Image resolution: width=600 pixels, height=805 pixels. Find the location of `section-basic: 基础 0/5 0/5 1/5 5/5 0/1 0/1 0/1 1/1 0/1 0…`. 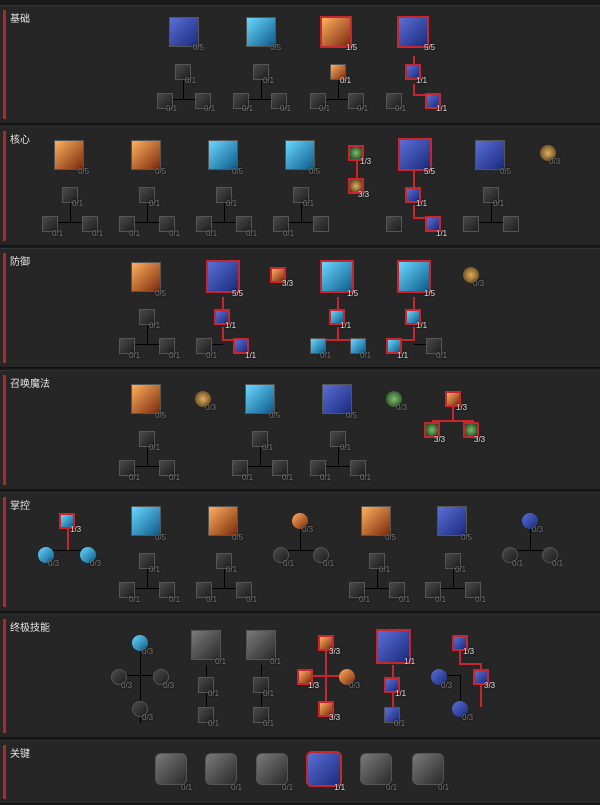

section-basic: 基础 0/5 0/5 1/5 5/5 0/1 0/1 0/1 1/1 0/1 0… is located at coordinates (300, 64).